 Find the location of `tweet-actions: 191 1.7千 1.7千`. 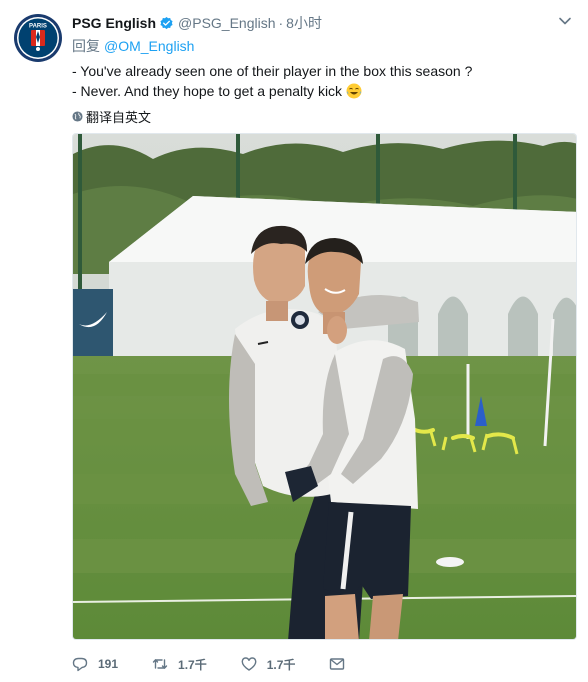

tweet-actions: 191 1.7千 1.7千 is located at coordinates (230, 664).